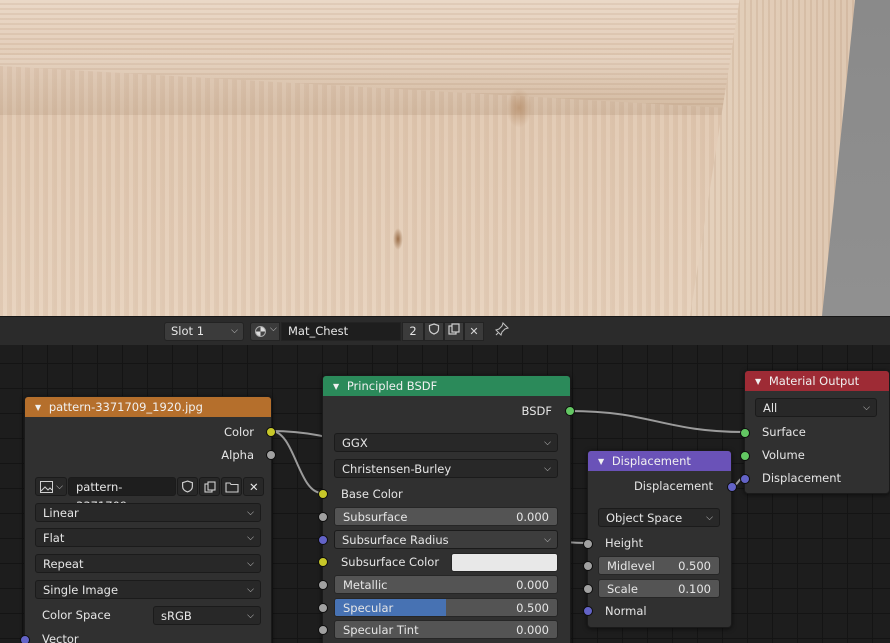  Describe the element at coordinates (355, 443) in the screenshot. I see `distribution-value: GGX` at that location.